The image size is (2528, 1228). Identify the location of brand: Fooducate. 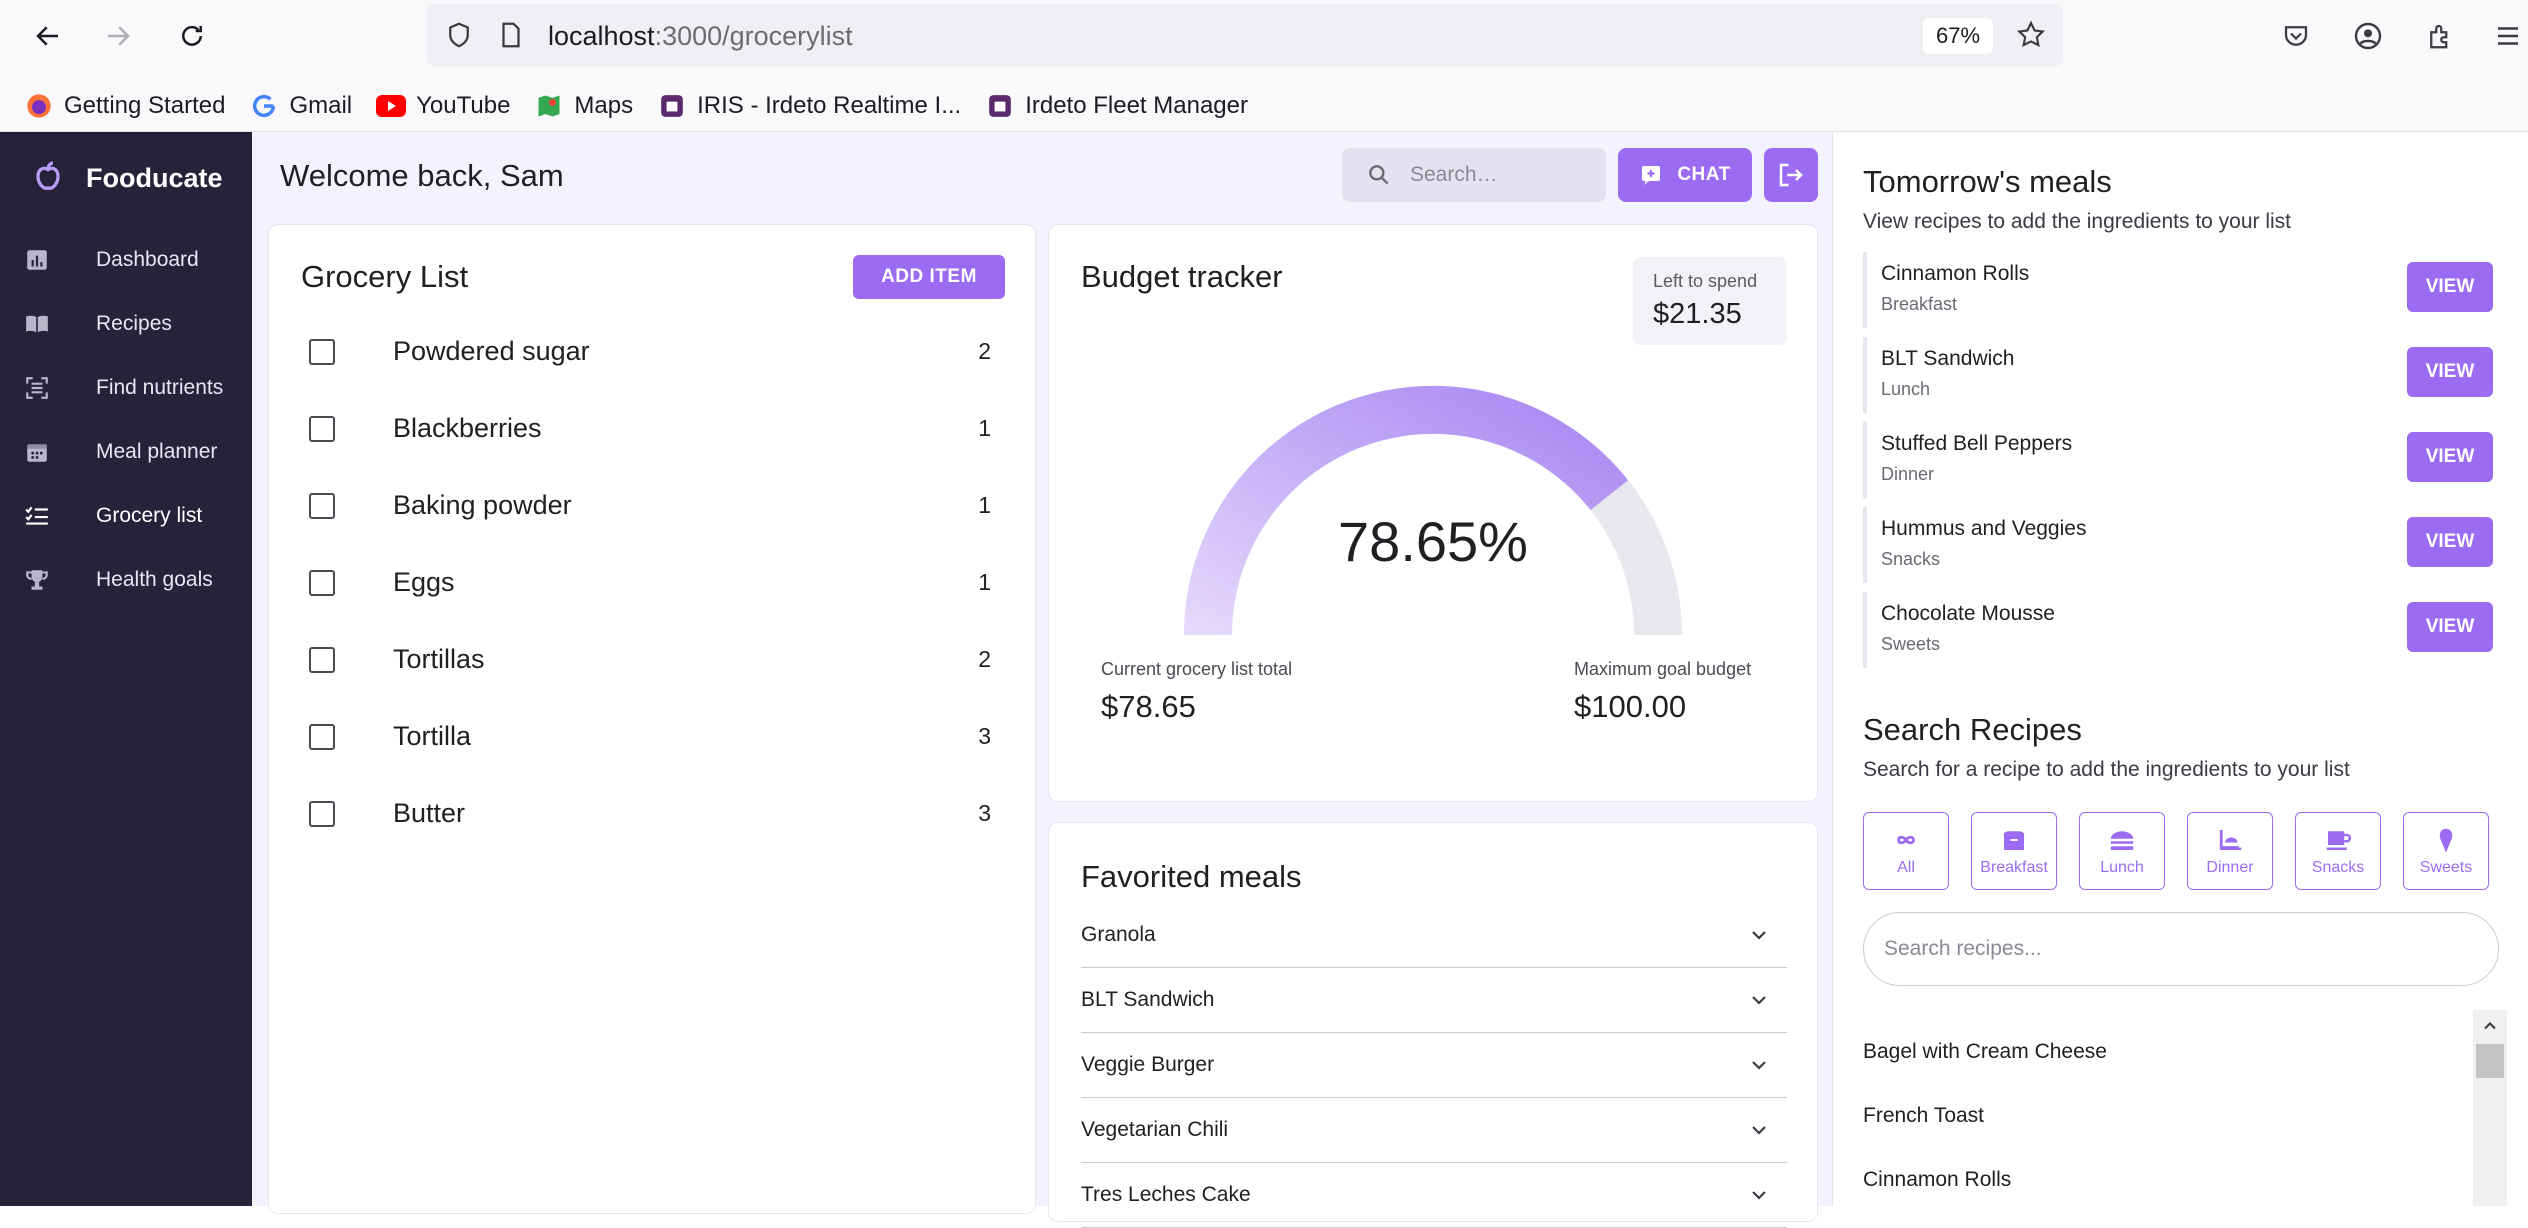
(125, 178).